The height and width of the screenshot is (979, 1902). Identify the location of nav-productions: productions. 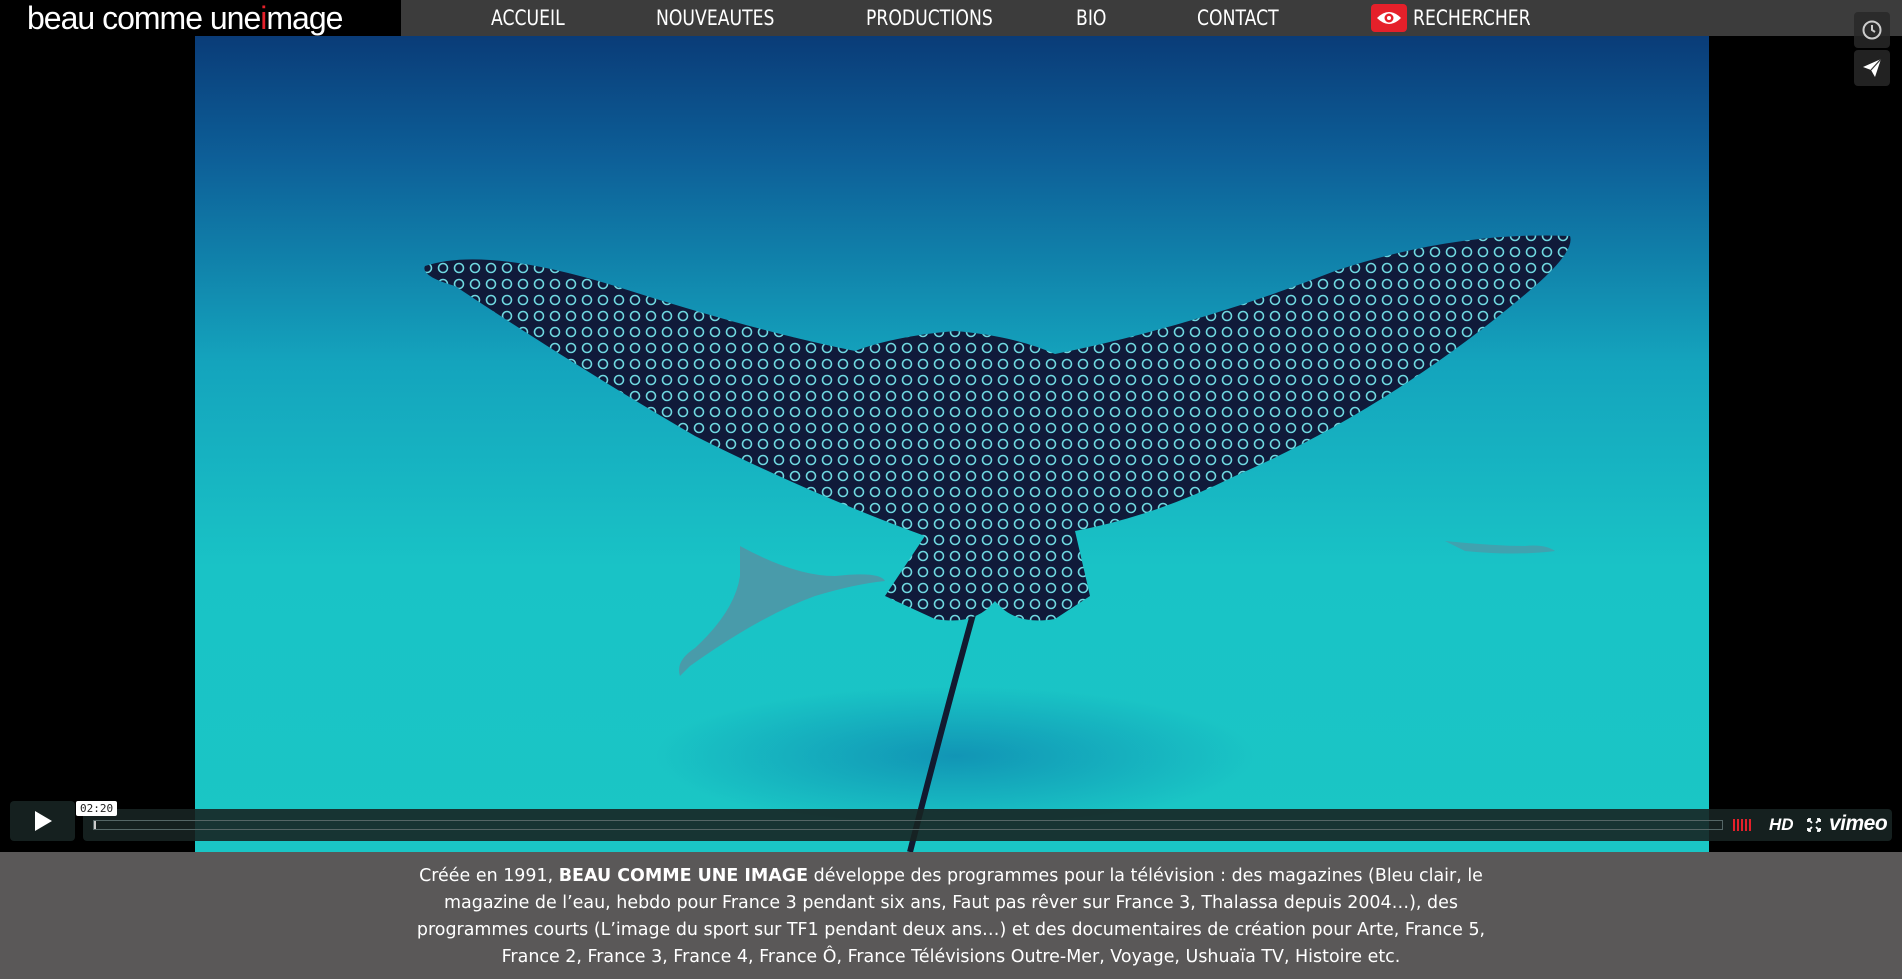
(929, 18).